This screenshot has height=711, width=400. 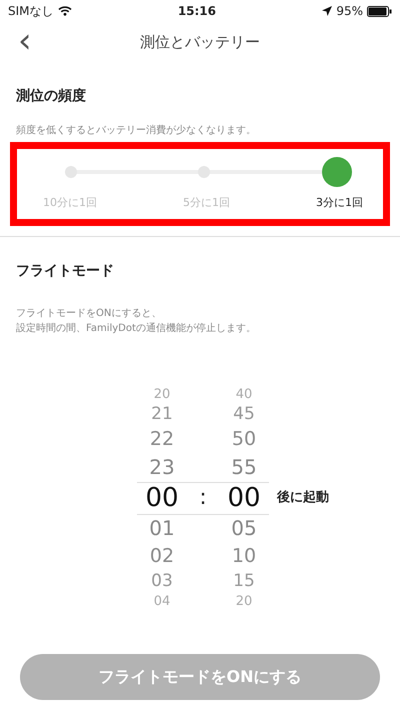 I want to click on picker-value: 02, so click(x=162, y=556).